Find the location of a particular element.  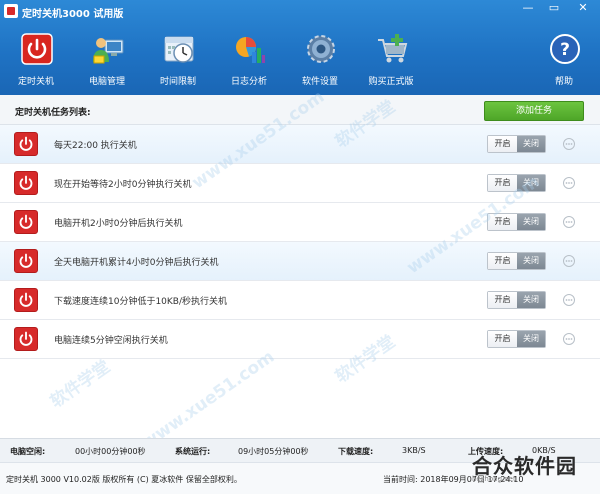

settings-gear-icon is located at coordinates (321, 49).